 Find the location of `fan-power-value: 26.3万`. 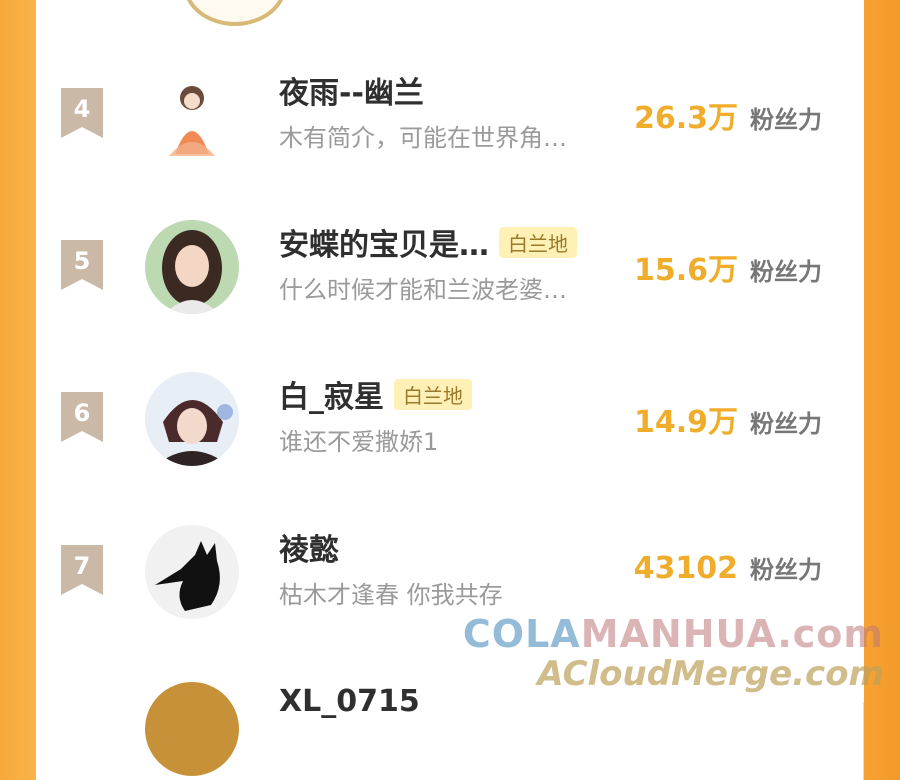

fan-power-value: 26.3万 is located at coordinates (685, 118).